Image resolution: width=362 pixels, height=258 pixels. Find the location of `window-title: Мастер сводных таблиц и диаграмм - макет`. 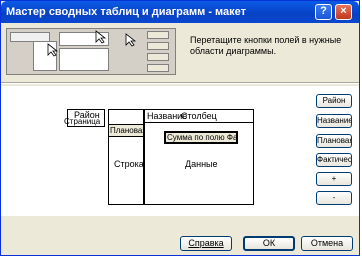

window-title: Мастер сводных таблиц и диаграмм - макет is located at coordinates (126, 12).